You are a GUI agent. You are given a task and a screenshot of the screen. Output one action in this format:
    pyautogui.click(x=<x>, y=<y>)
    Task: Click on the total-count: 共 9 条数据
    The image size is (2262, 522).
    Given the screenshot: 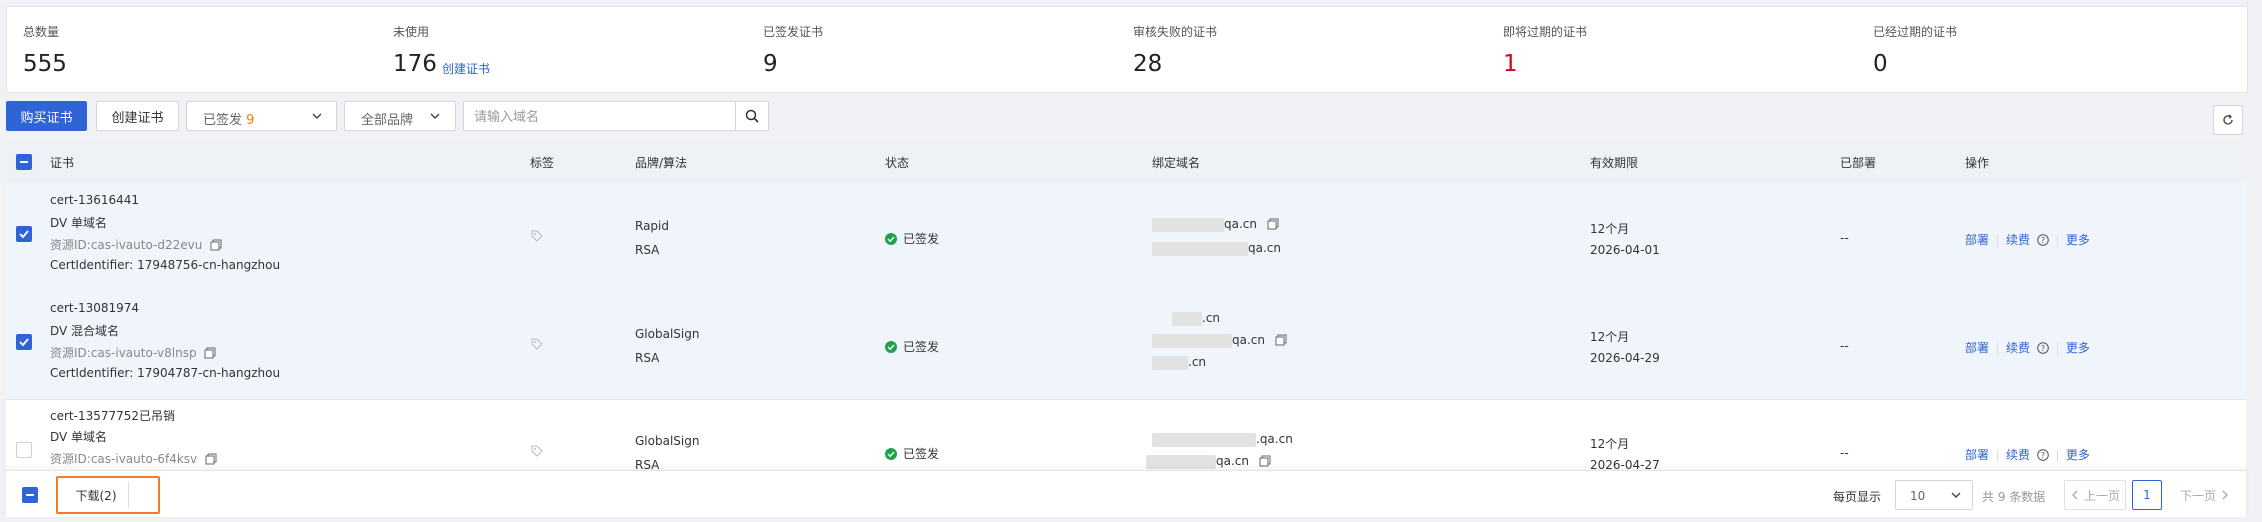 What is the action you would take?
    pyautogui.click(x=2014, y=497)
    